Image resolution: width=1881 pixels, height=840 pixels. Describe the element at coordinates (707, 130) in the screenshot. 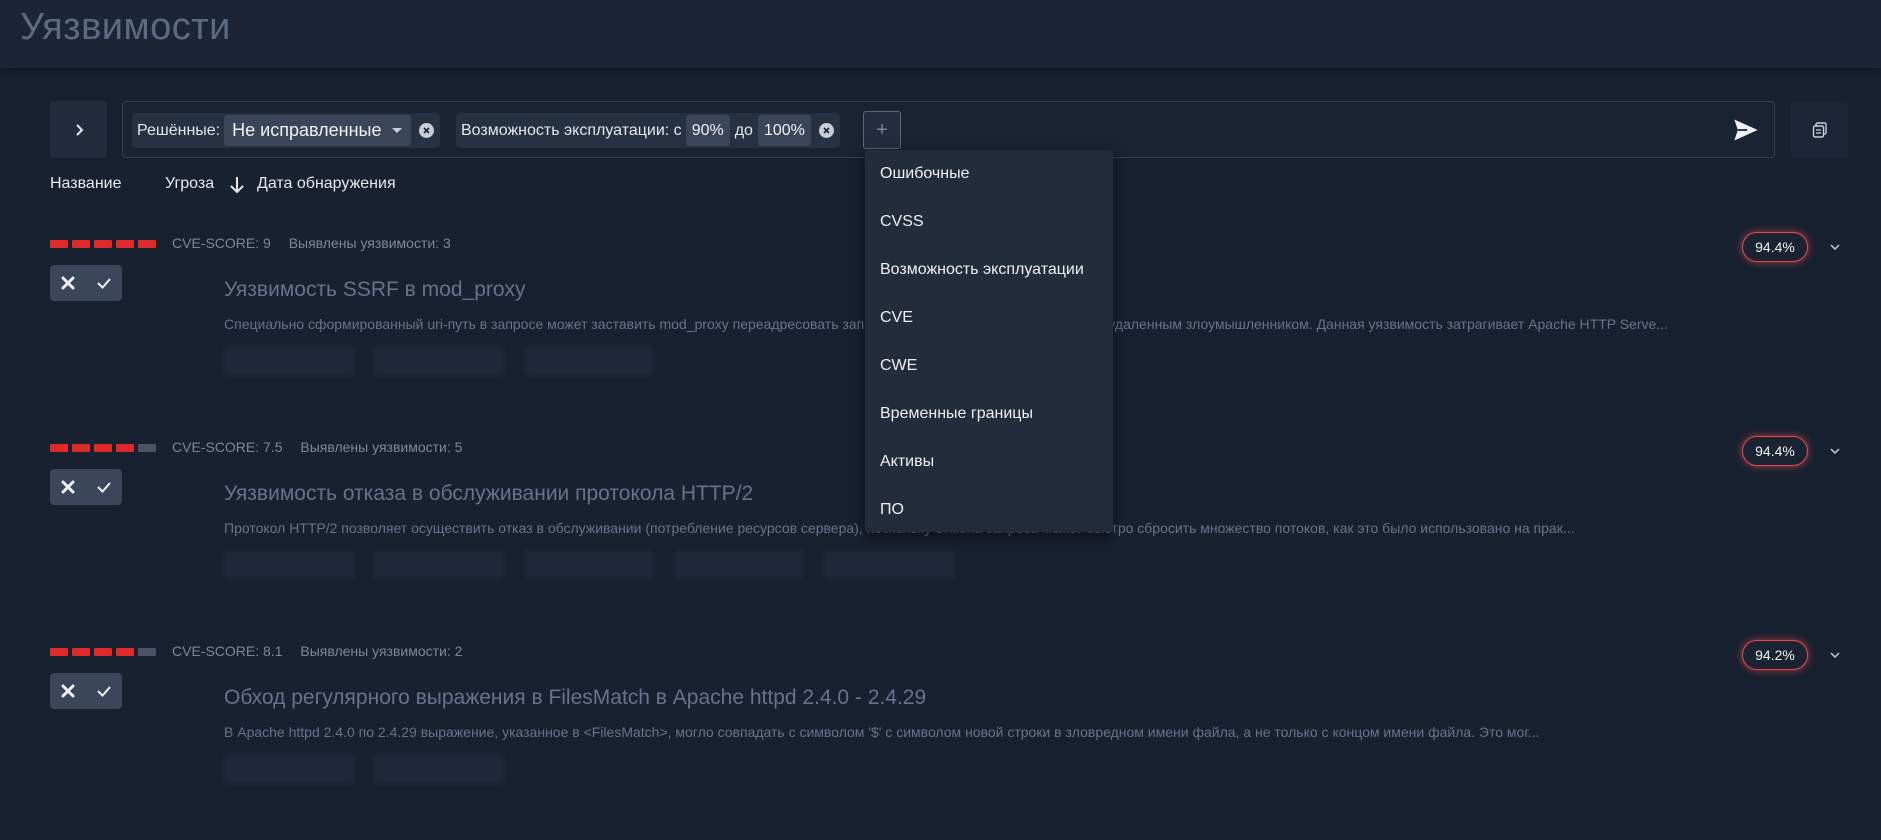

I see `filter-exploit-from-input: 90%` at that location.